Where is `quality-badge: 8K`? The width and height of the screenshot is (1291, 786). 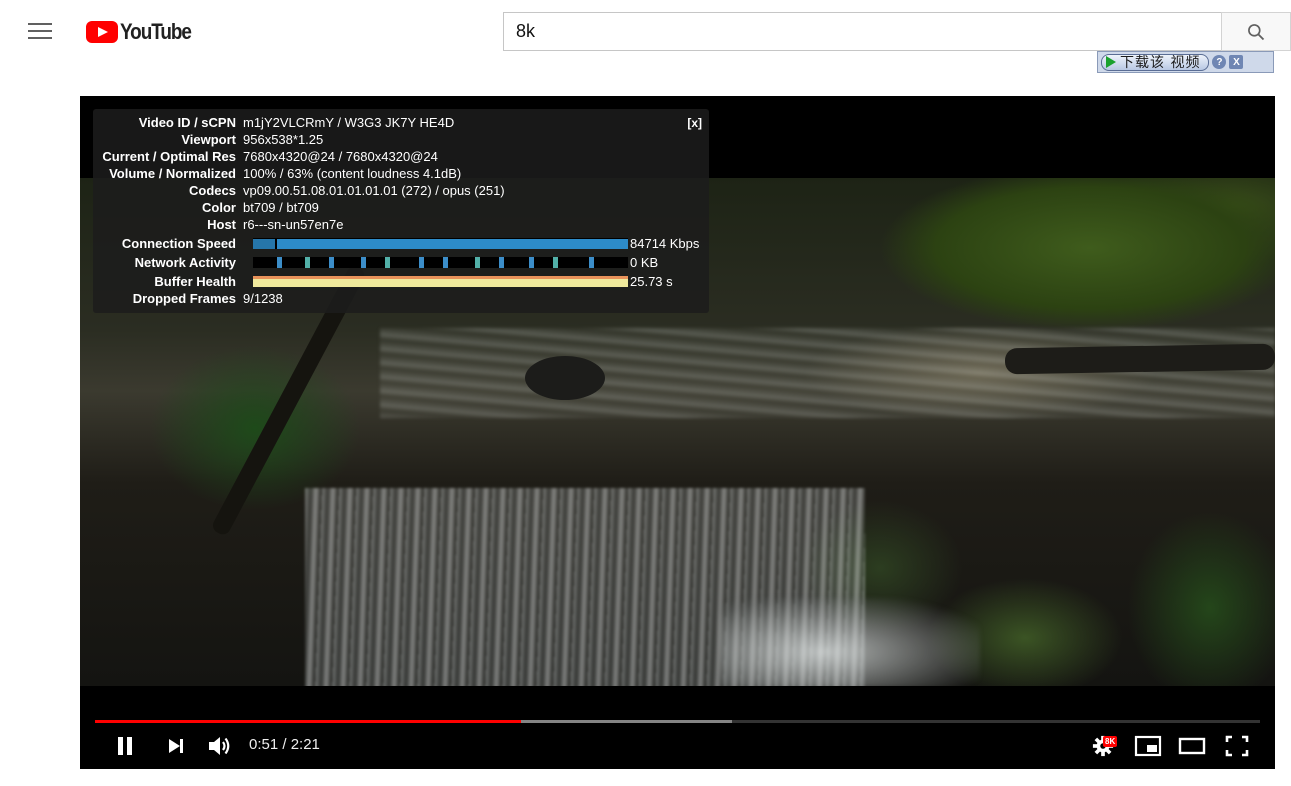 quality-badge: 8K is located at coordinates (1110, 741).